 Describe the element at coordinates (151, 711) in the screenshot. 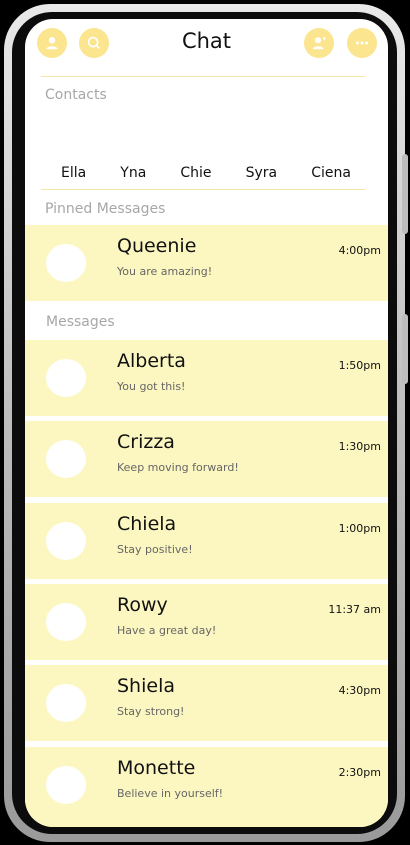

I see `message-preview: Stay strong!` at that location.